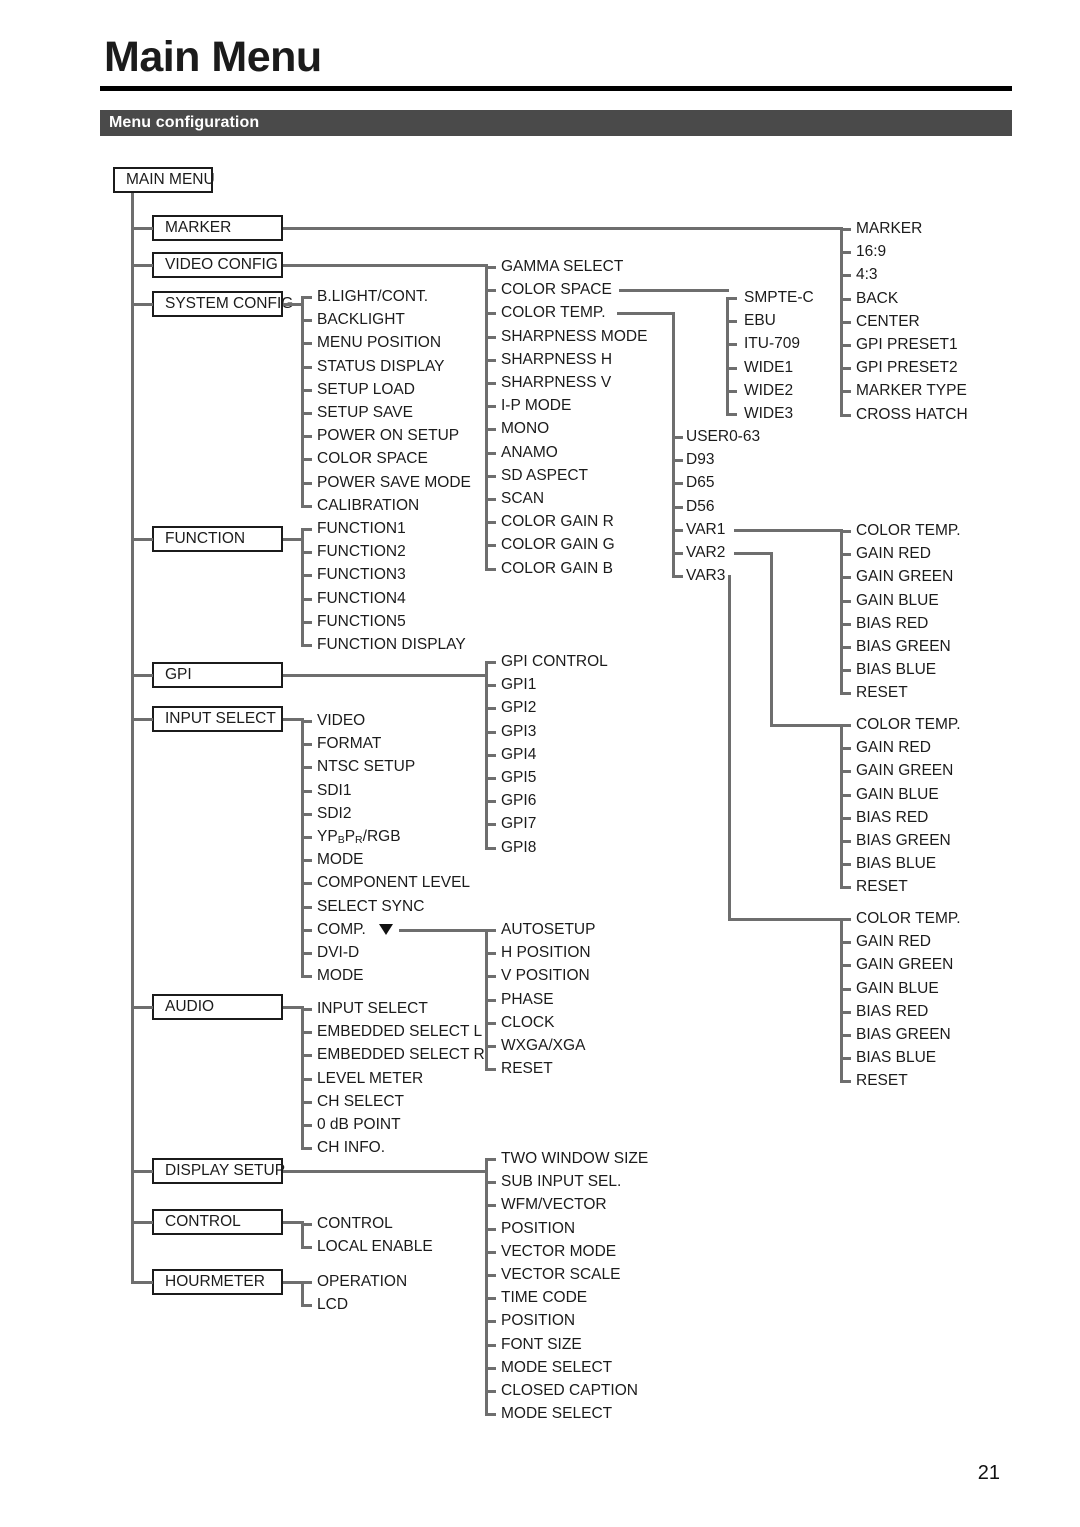 The width and height of the screenshot is (1080, 1527). Describe the element at coordinates (519, 754) in the screenshot. I see `gpi-item-label: GPI4` at that location.